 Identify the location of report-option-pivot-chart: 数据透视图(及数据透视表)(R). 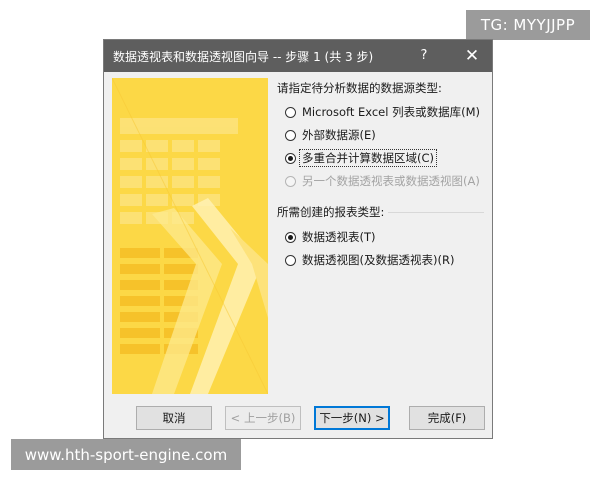
(369, 260).